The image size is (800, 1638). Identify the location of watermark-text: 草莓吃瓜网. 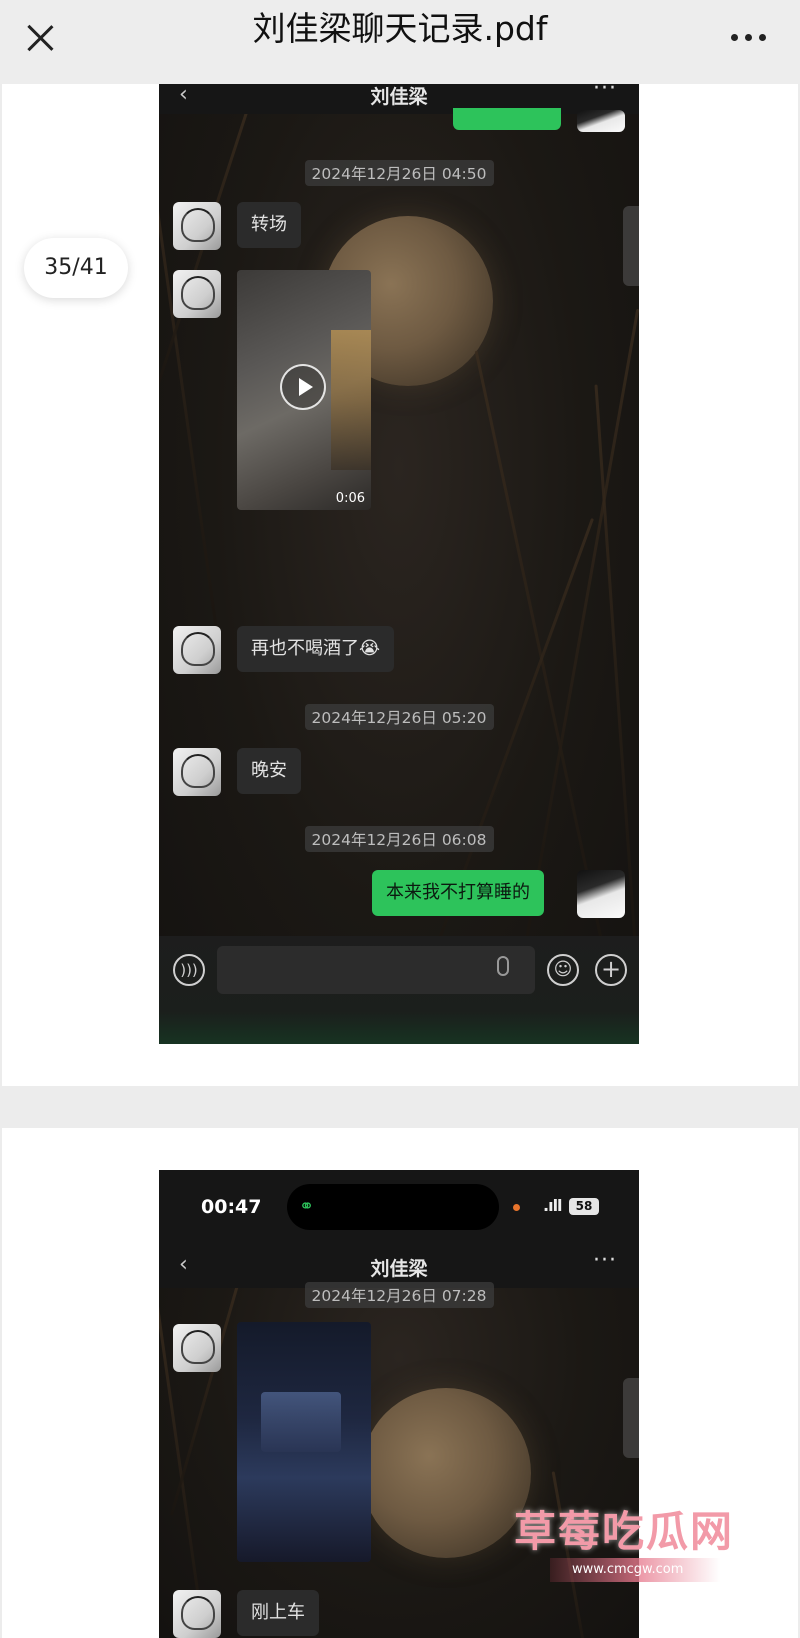
(624, 1531).